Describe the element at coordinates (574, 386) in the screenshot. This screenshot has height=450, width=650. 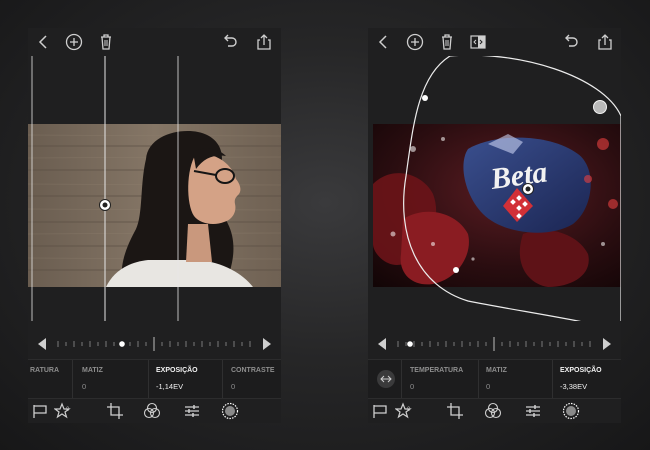
I see `param-value: -3,38EV` at that location.